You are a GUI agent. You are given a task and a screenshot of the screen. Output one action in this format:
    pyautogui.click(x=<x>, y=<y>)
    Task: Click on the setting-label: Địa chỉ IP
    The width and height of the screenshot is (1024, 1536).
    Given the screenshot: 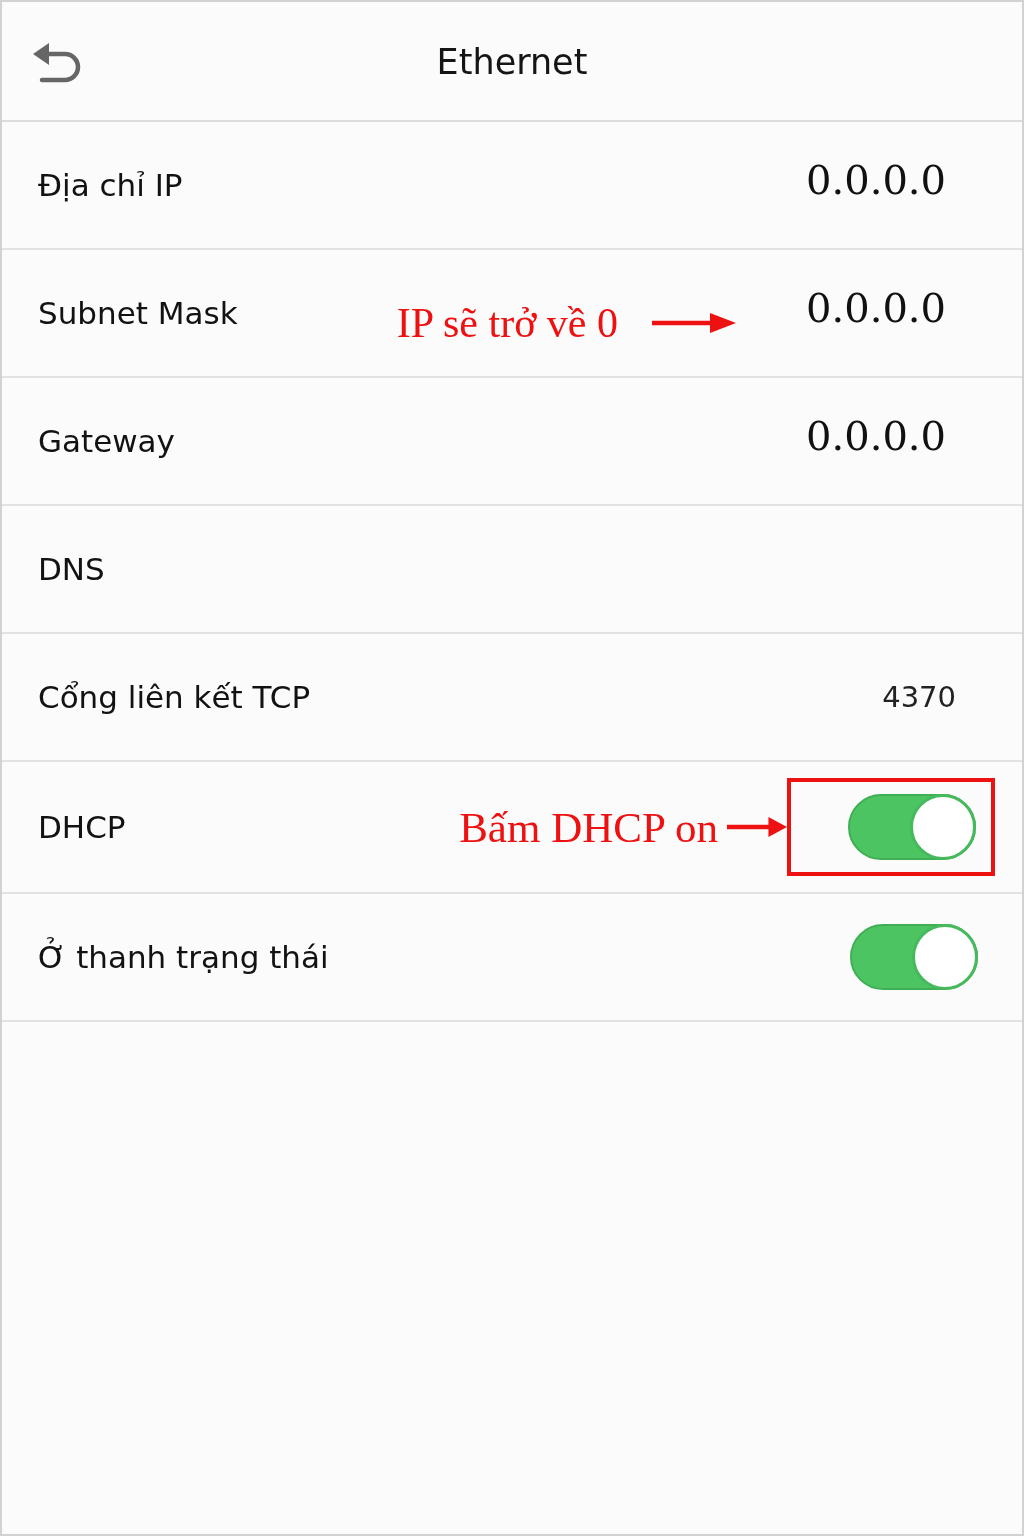 What is the action you would take?
    pyautogui.click(x=111, y=185)
    